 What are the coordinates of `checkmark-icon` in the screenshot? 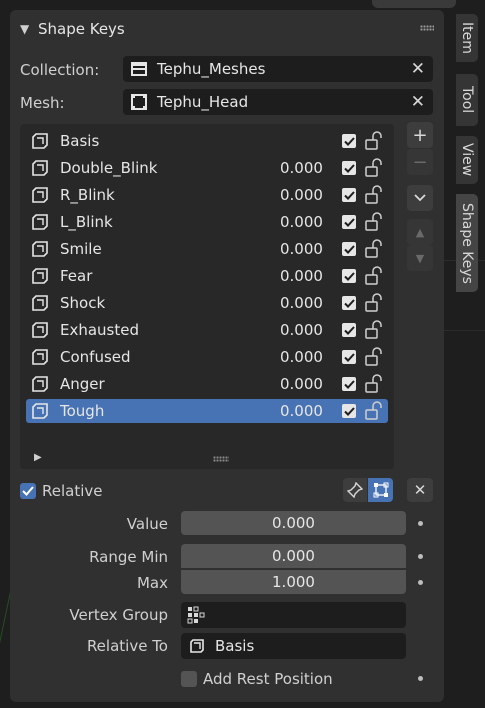 It's located at (349, 168).